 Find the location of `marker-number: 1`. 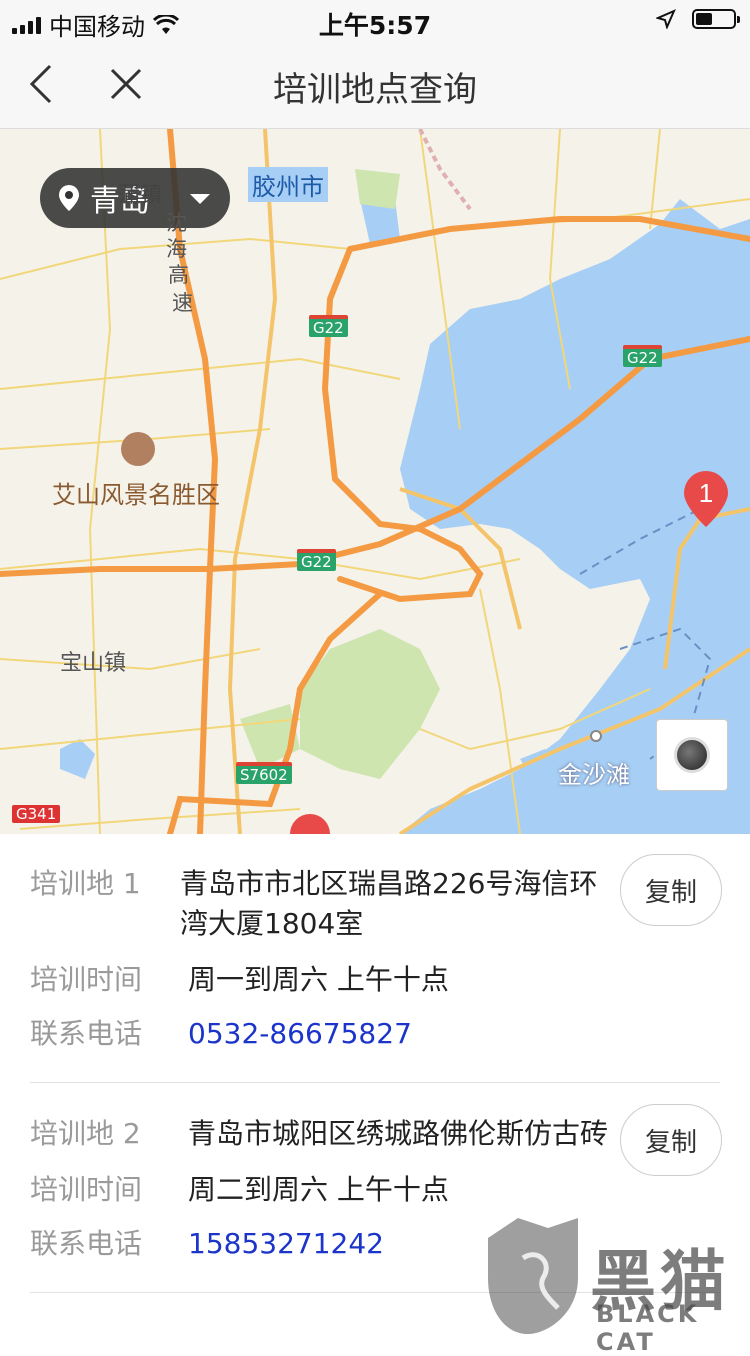

marker-number: 1 is located at coordinates (706, 493).